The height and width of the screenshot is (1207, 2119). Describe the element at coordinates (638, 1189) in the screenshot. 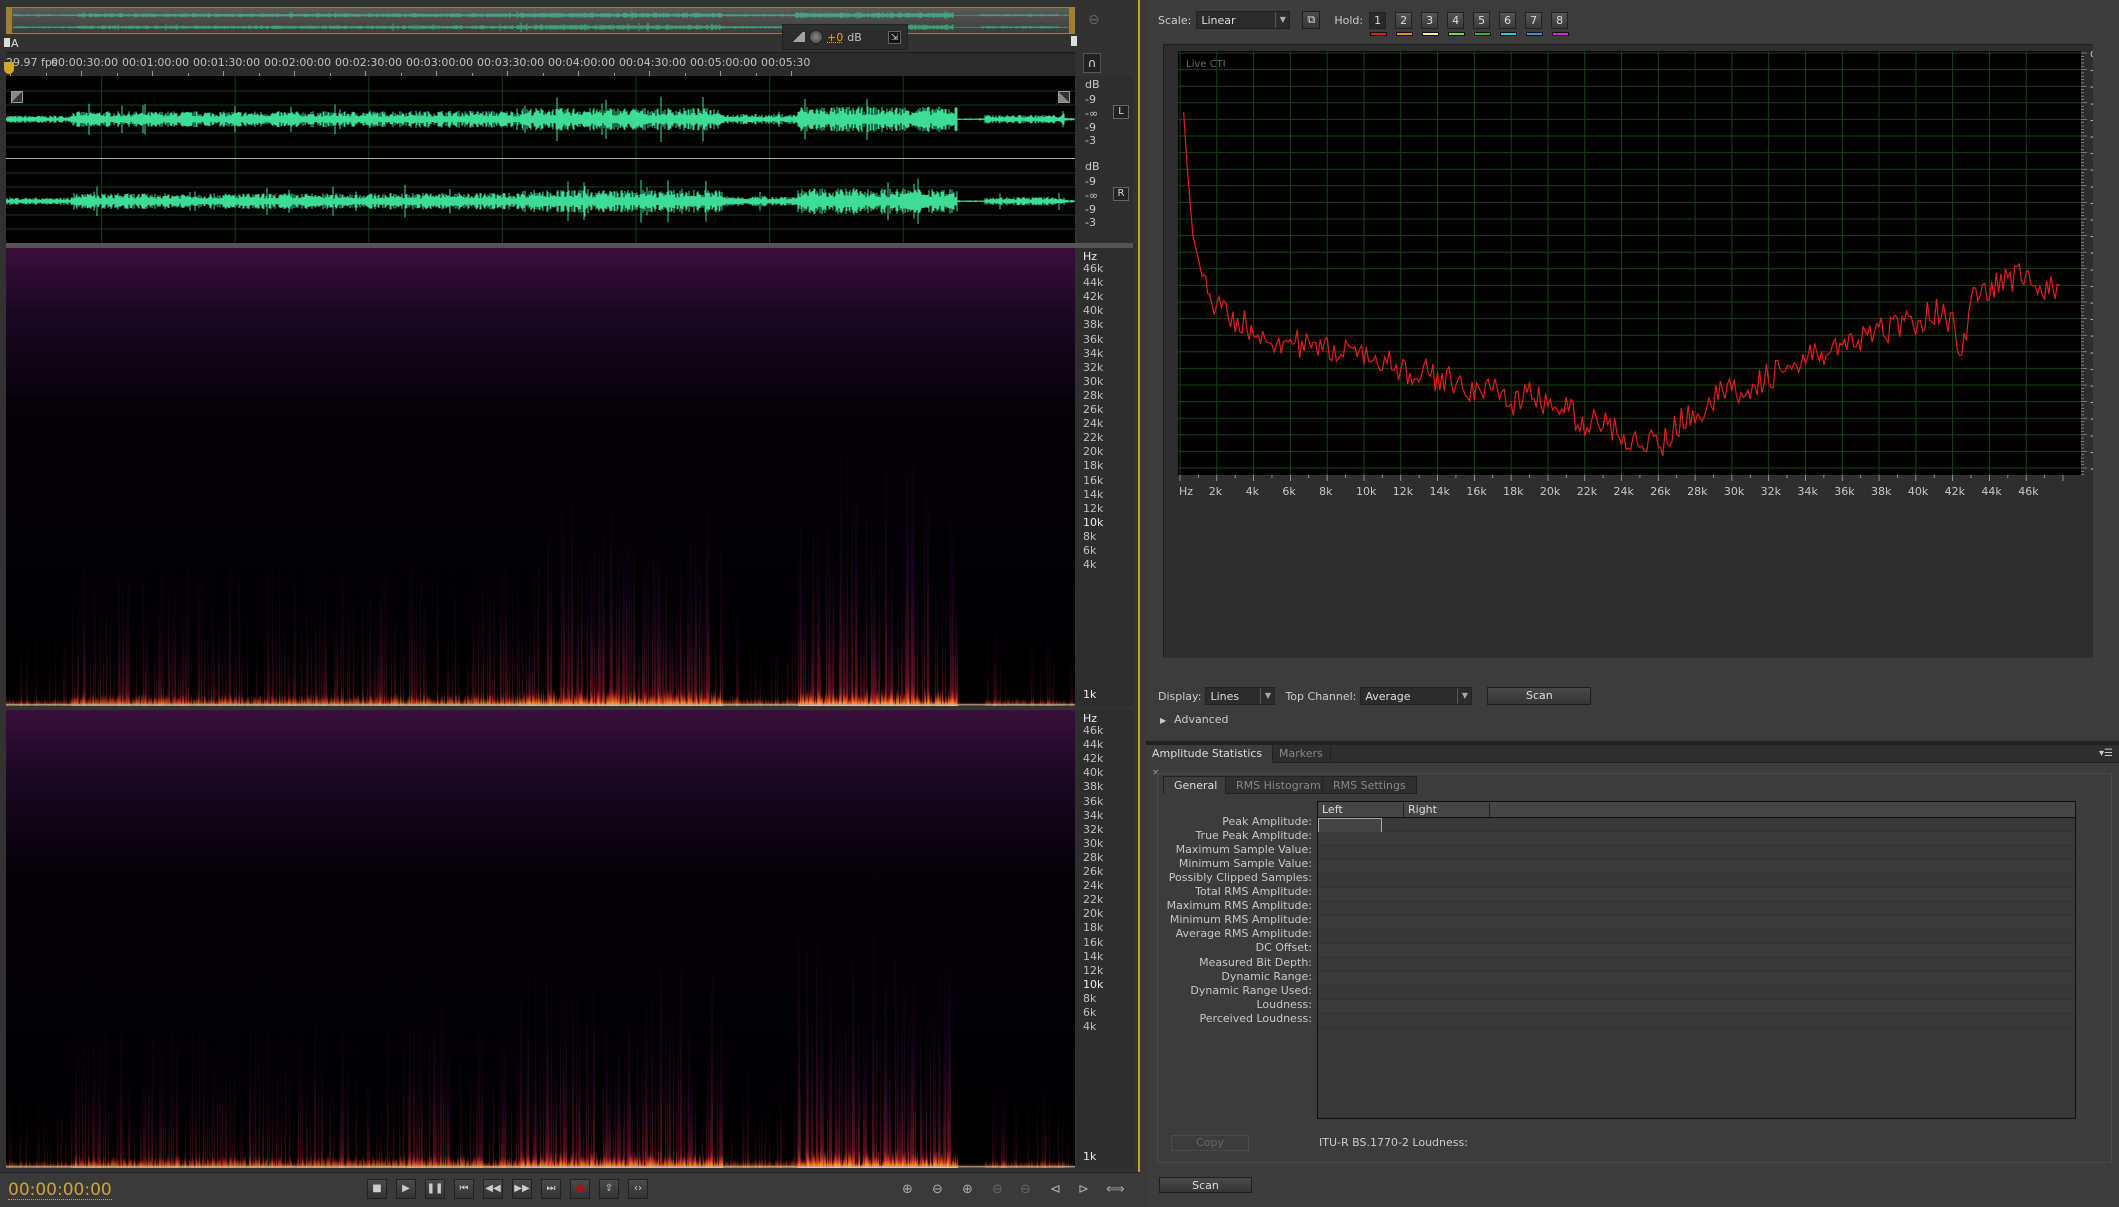

I see `skip-selection-button: ‹›` at that location.